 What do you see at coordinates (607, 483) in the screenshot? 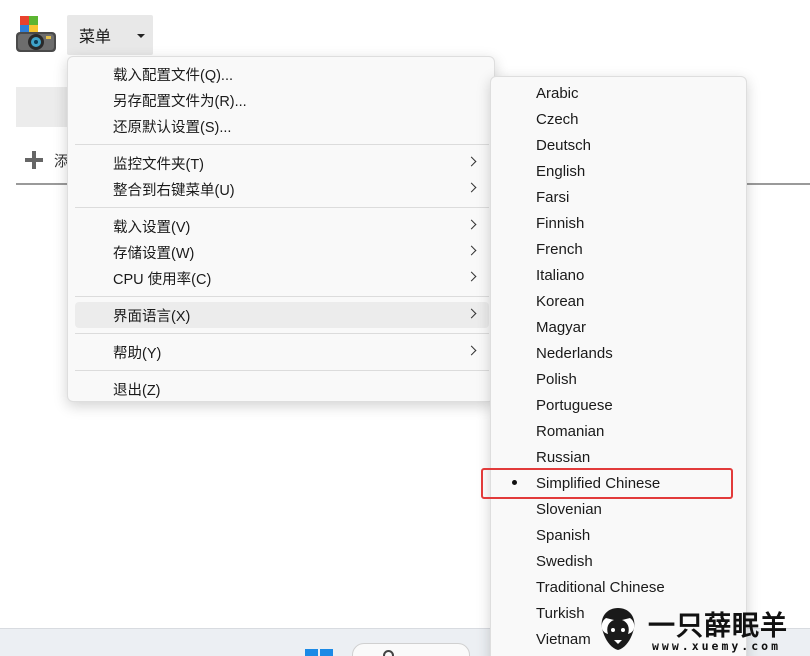
I see `selection-highlight-box` at bounding box center [607, 483].